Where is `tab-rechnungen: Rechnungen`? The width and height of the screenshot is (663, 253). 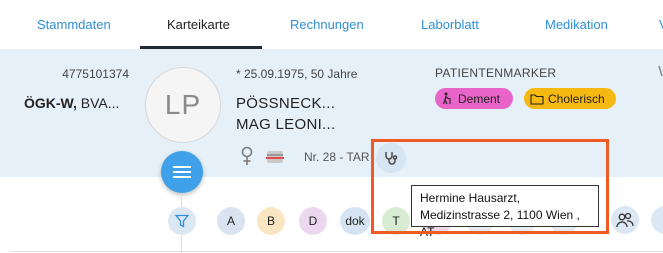
tab-rechnungen: Rechnungen is located at coordinates (327, 24).